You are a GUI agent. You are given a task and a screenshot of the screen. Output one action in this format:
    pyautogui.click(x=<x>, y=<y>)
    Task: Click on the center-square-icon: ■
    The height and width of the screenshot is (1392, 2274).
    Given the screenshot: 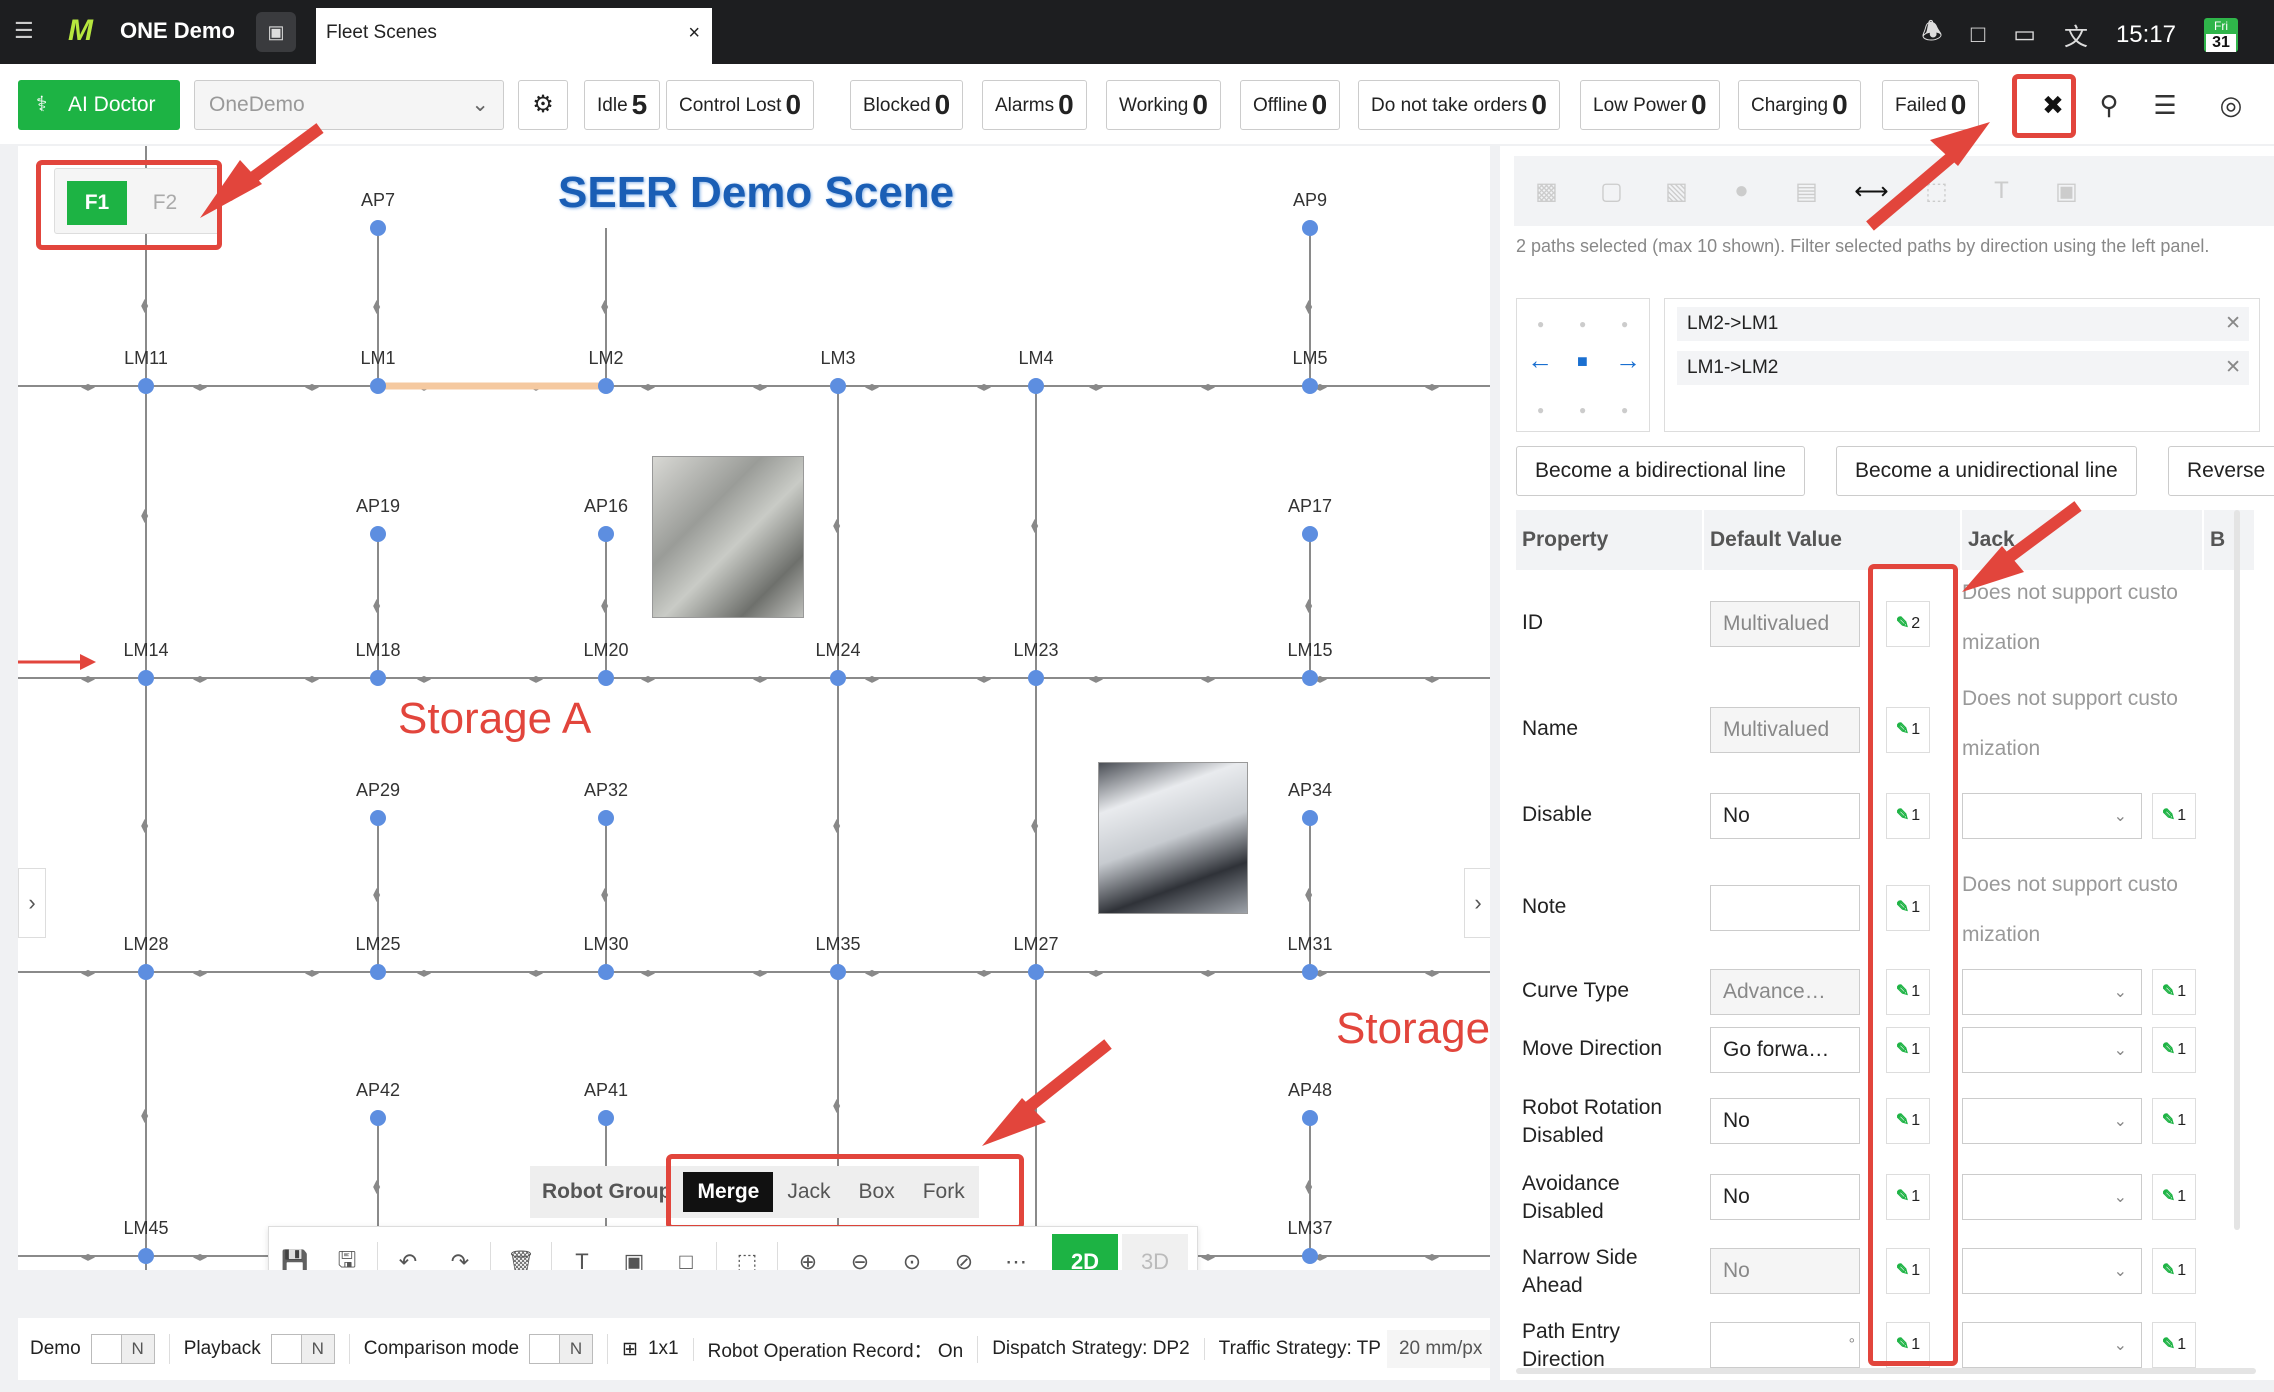 What is the action you would take?
    pyautogui.click(x=1582, y=361)
    